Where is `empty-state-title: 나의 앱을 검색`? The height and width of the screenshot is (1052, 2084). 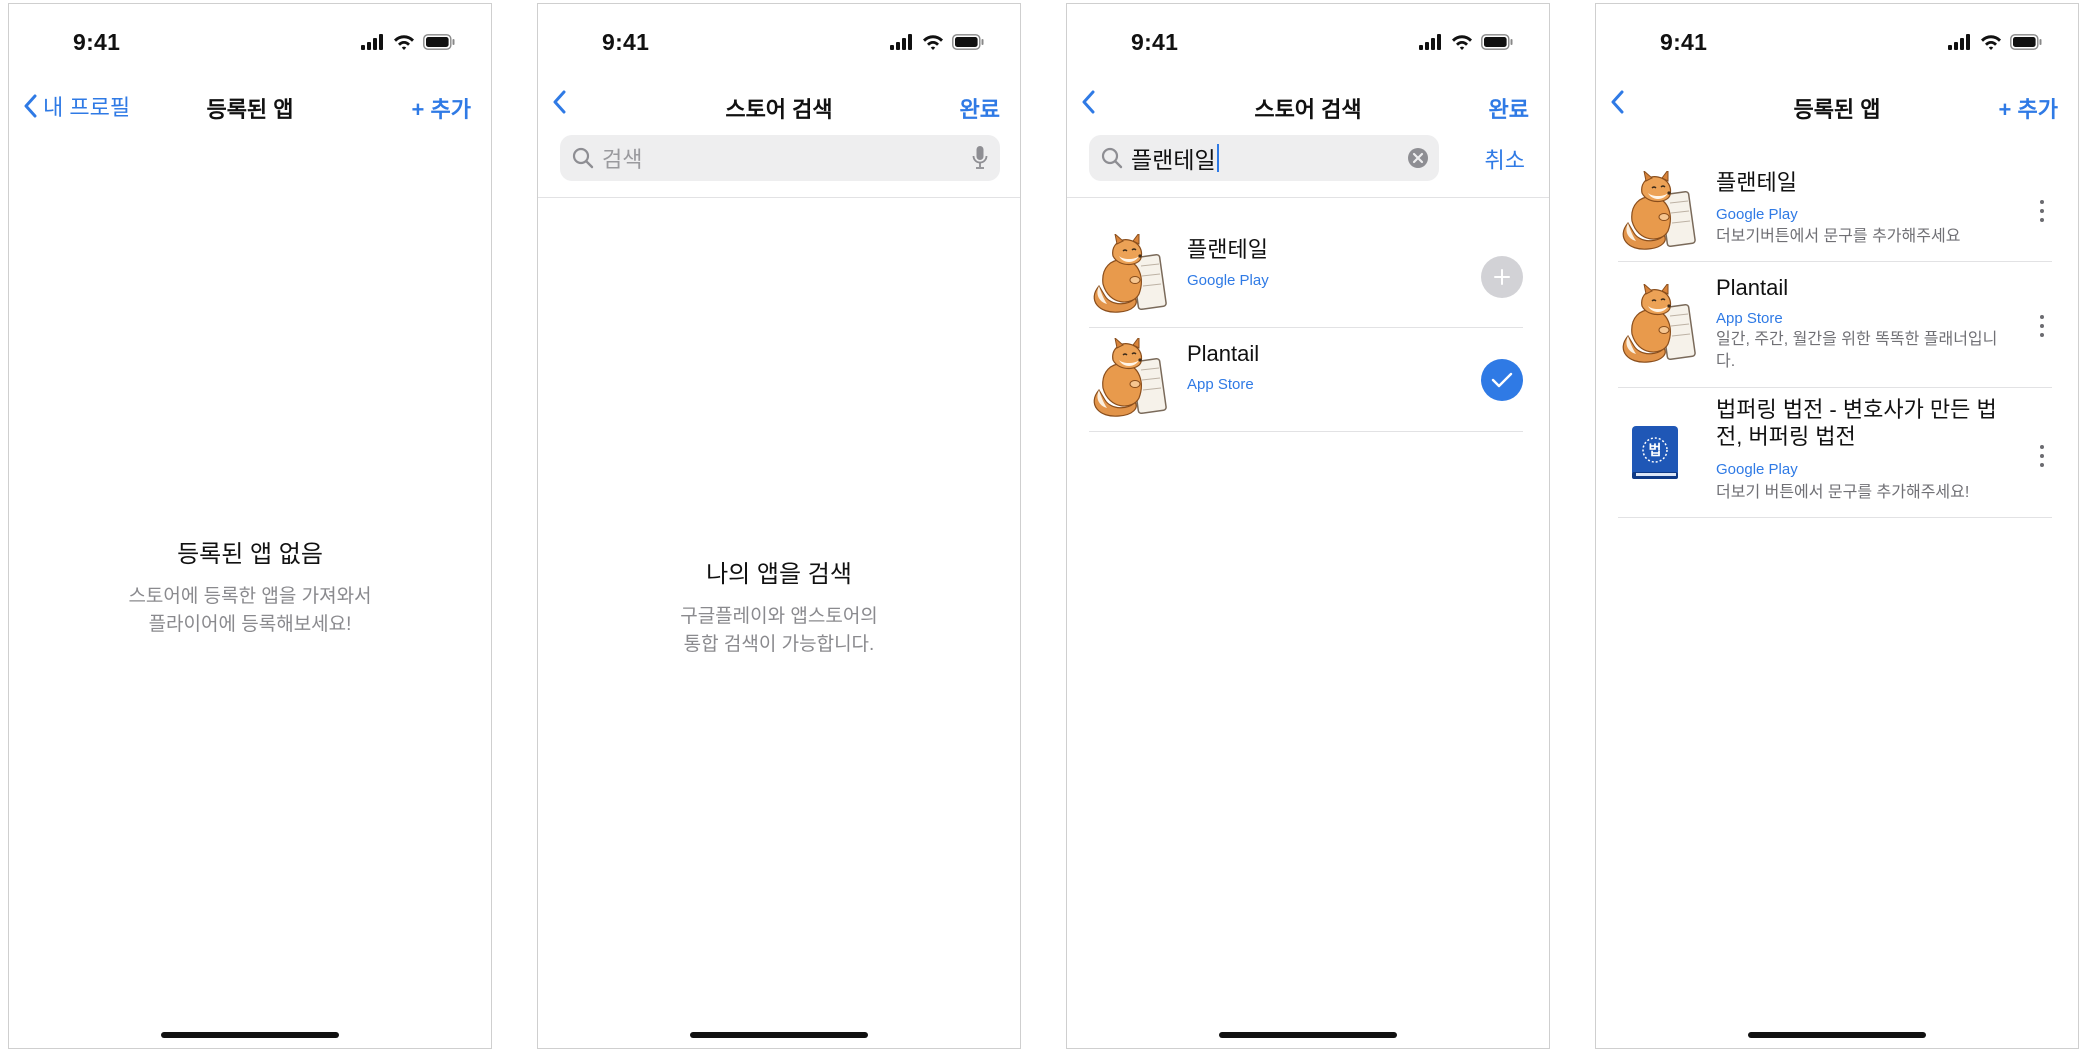
empty-state-title: 나의 앱을 검색 is located at coordinates (779, 574).